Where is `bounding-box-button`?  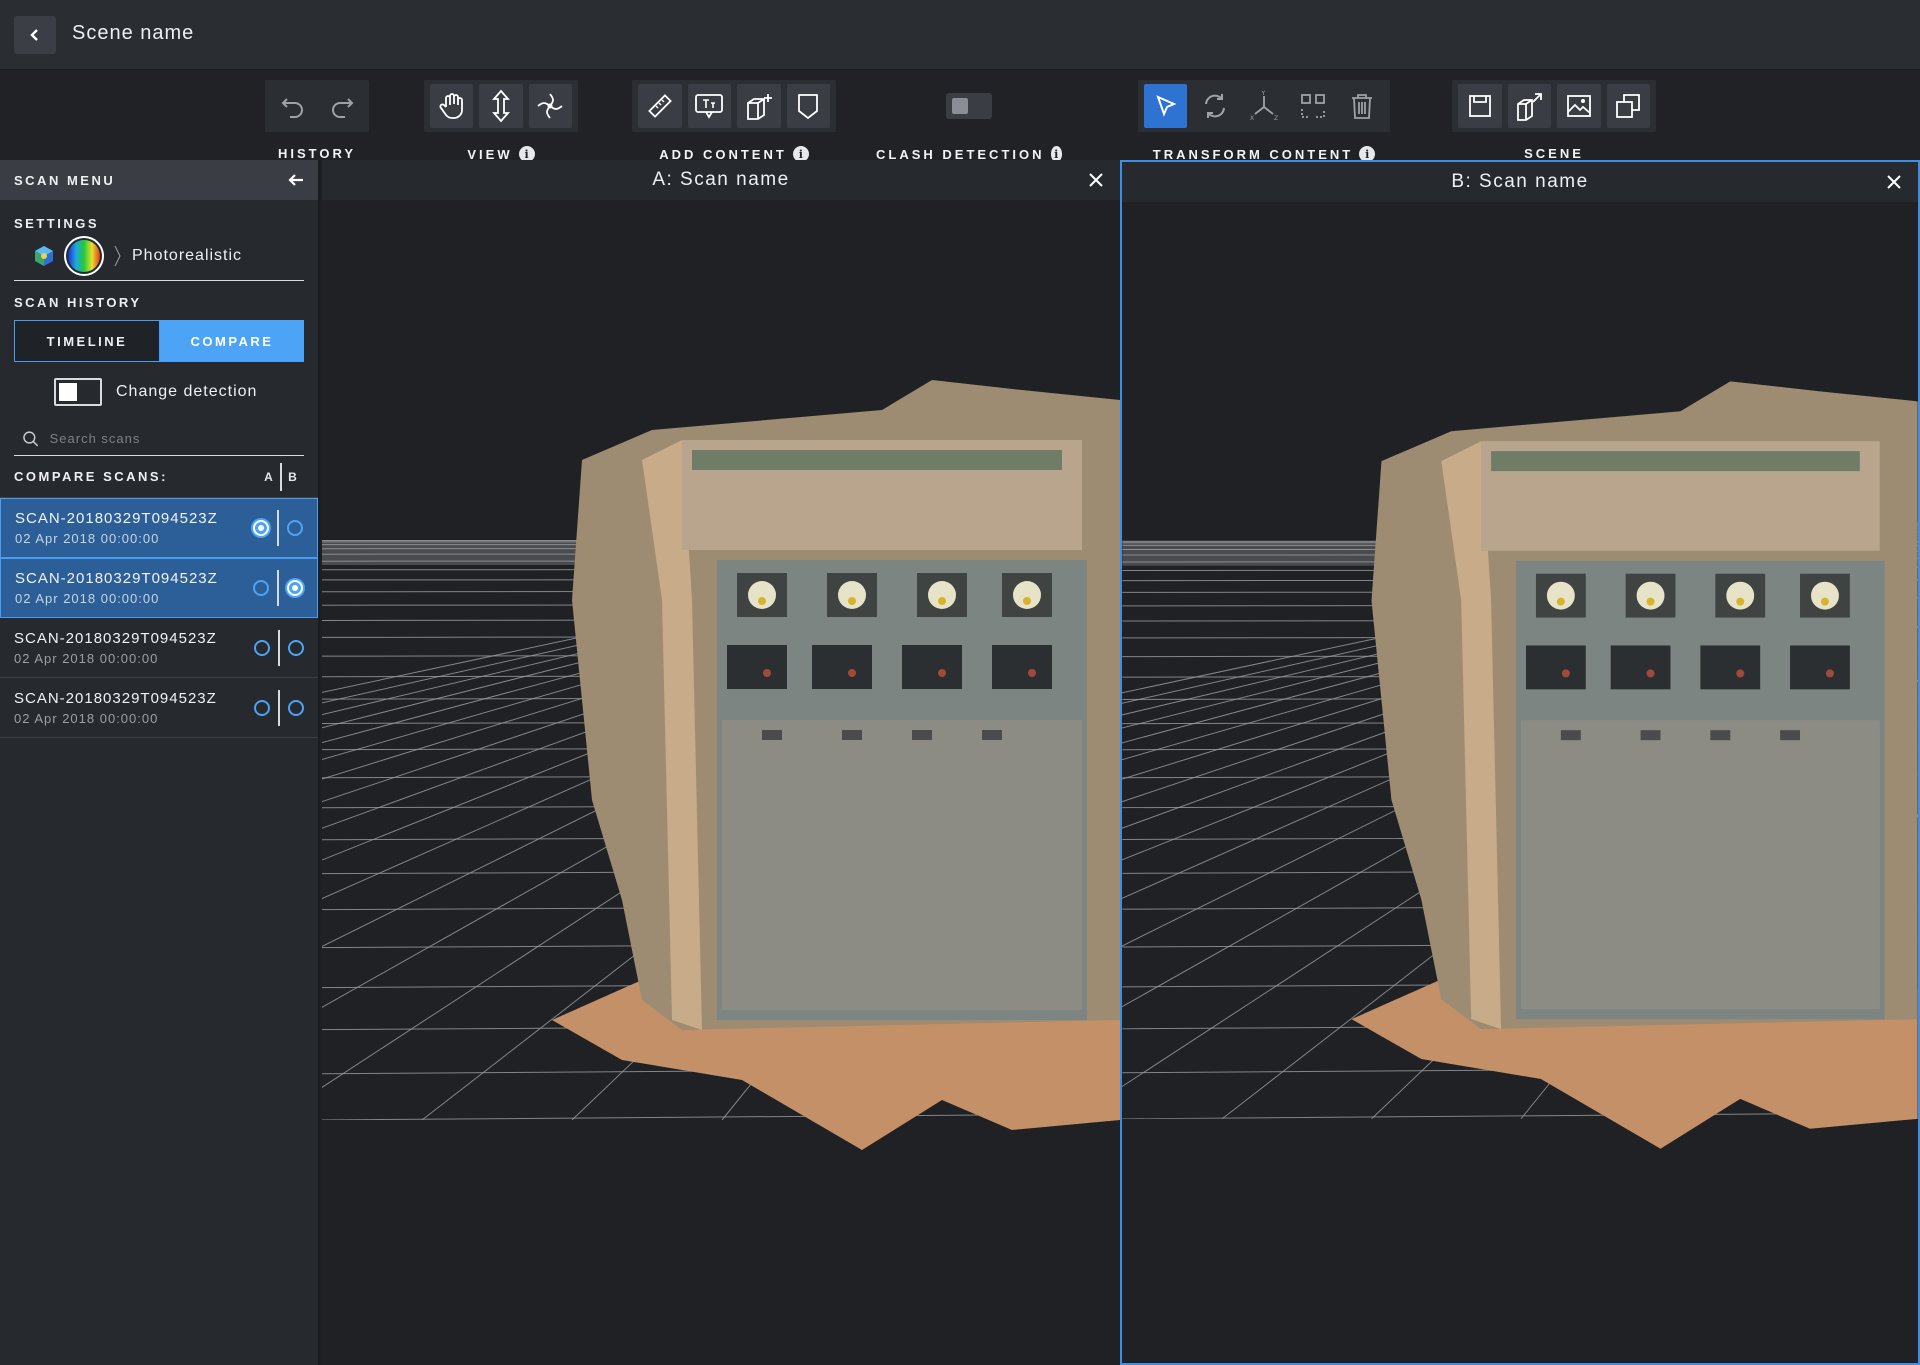
bounding-box-button is located at coordinates (1313, 106).